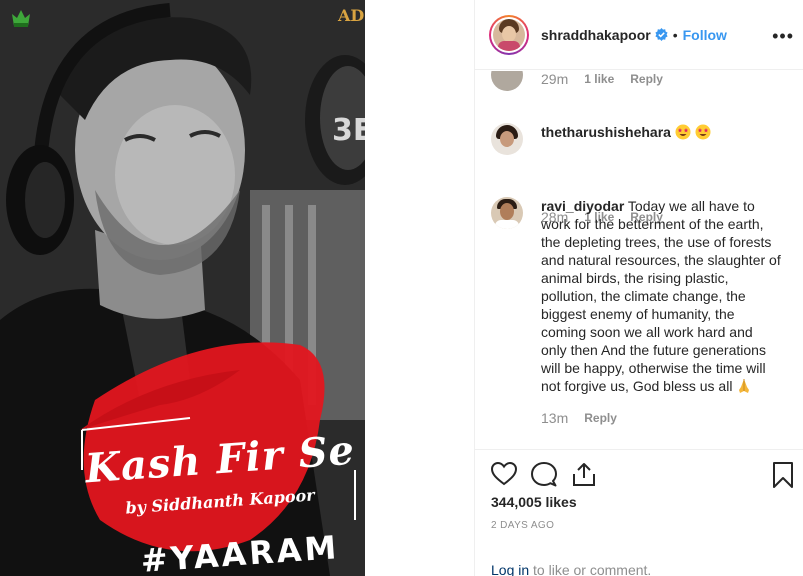 The width and height of the screenshot is (803, 576). Describe the element at coordinates (783, 36) in the screenshot. I see `more-options-icon: •••` at that location.